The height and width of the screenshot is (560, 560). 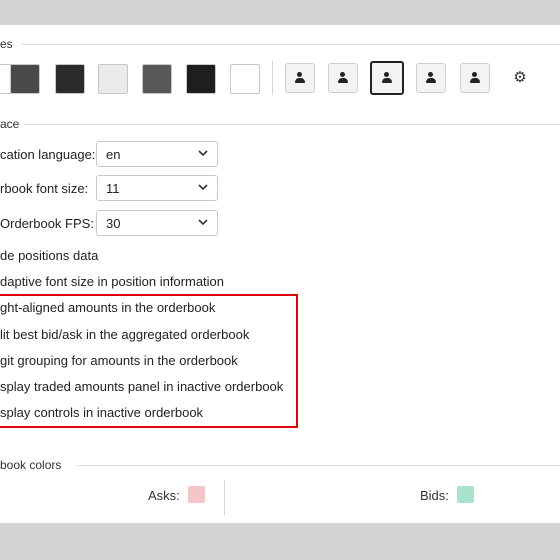 What do you see at coordinates (157, 154) in the screenshot?
I see `language-select: en` at bounding box center [157, 154].